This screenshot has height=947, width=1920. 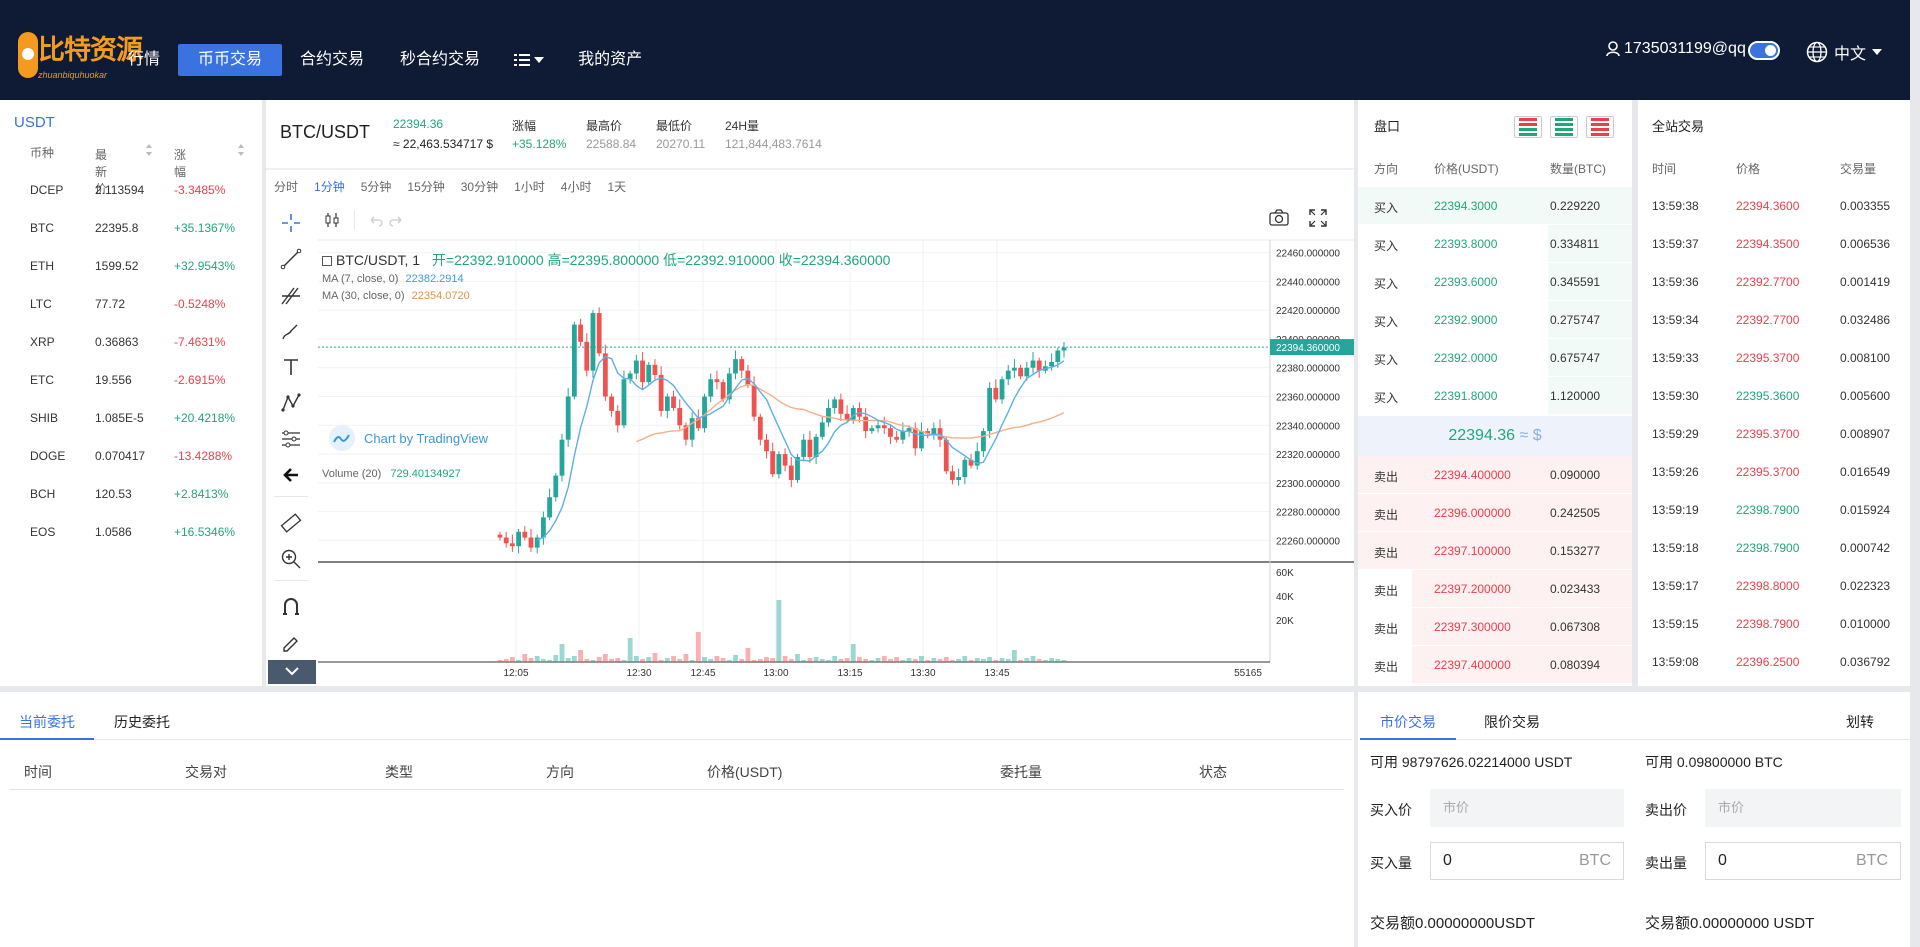 I want to click on orderbook-bid-row: 买入 22392.0000 0.675747, so click(x=1495, y=358).